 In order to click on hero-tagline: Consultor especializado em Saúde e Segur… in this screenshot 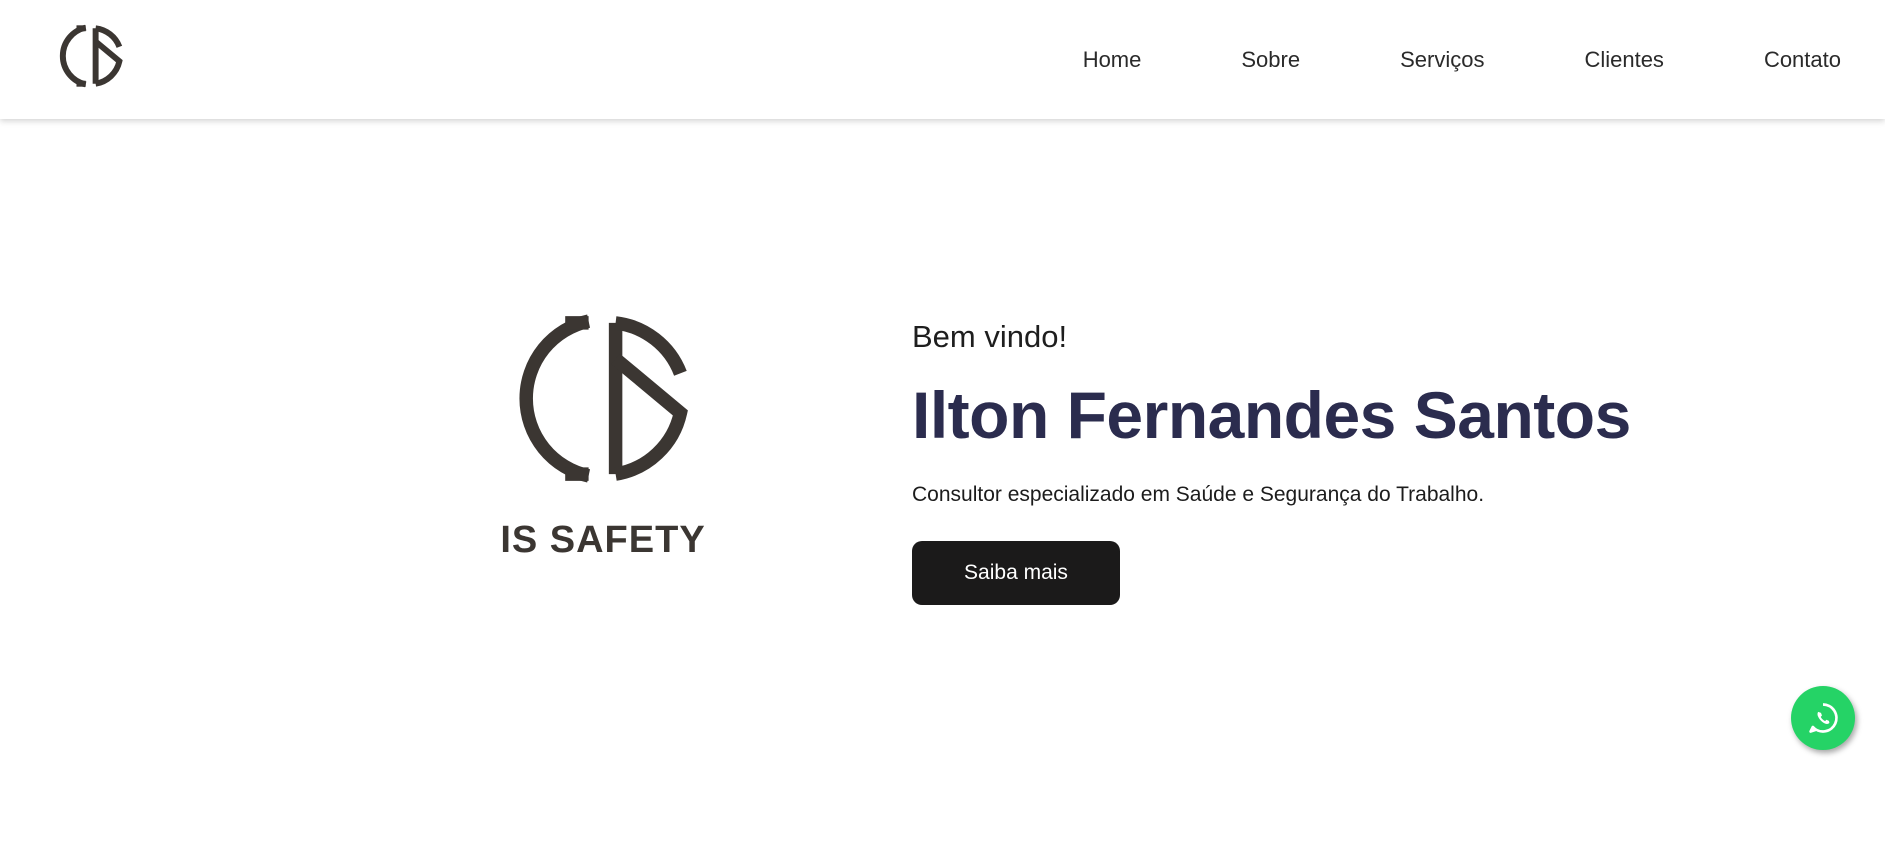, I will do `click(1198, 494)`.